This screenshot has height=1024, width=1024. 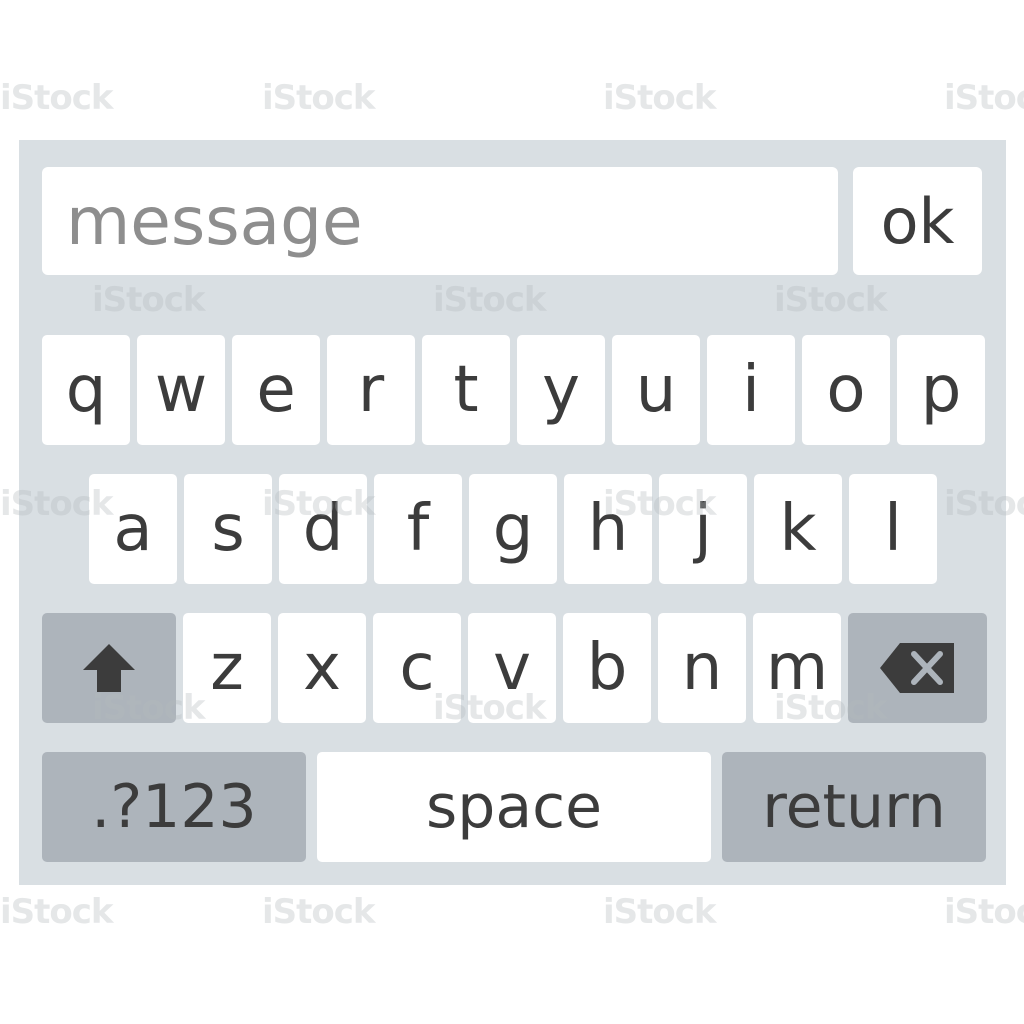 I want to click on key-b: b, so click(x=607, y=668).